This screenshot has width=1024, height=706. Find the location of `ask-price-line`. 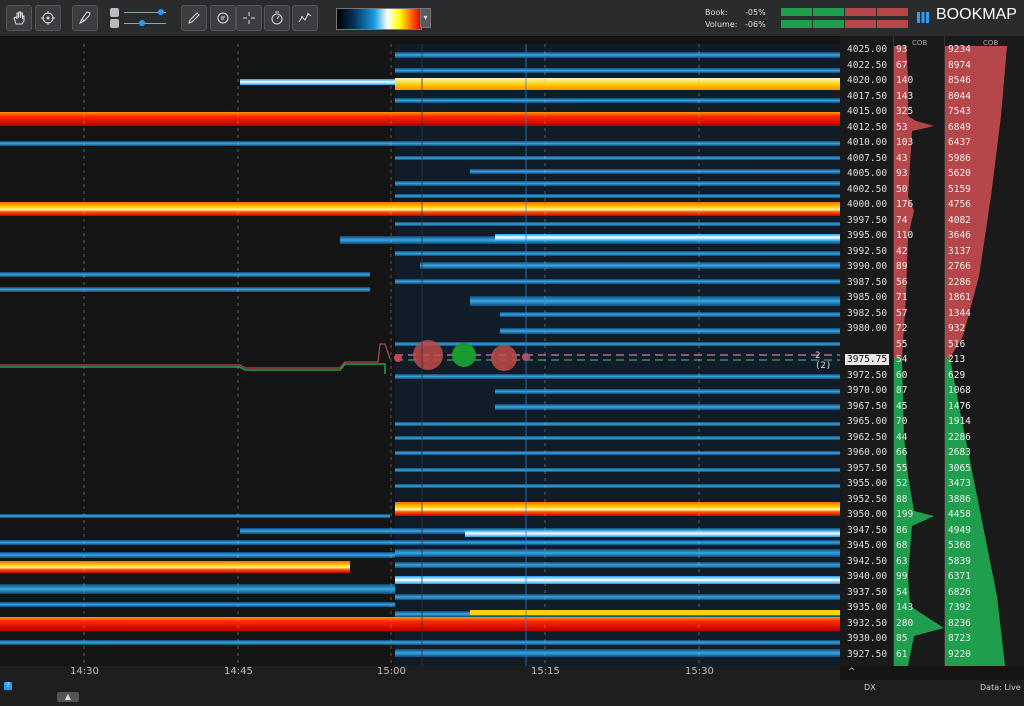

ask-price-line is located at coordinates (195, 356).